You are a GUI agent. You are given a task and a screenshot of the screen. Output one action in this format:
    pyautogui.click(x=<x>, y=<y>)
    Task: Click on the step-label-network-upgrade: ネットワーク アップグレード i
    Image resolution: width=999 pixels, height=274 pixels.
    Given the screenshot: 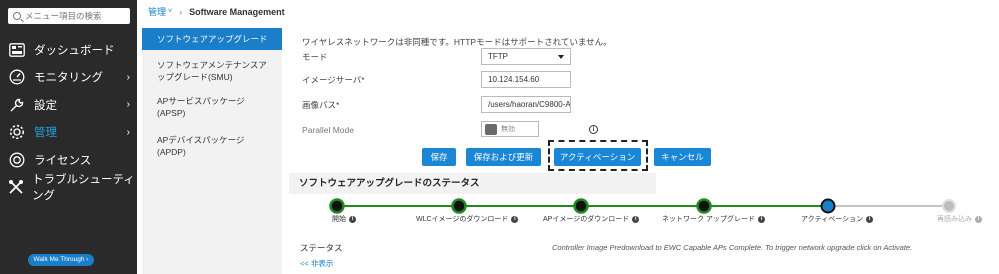 What is the action you would take?
    pyautogui.click(x=713, y=219)
    